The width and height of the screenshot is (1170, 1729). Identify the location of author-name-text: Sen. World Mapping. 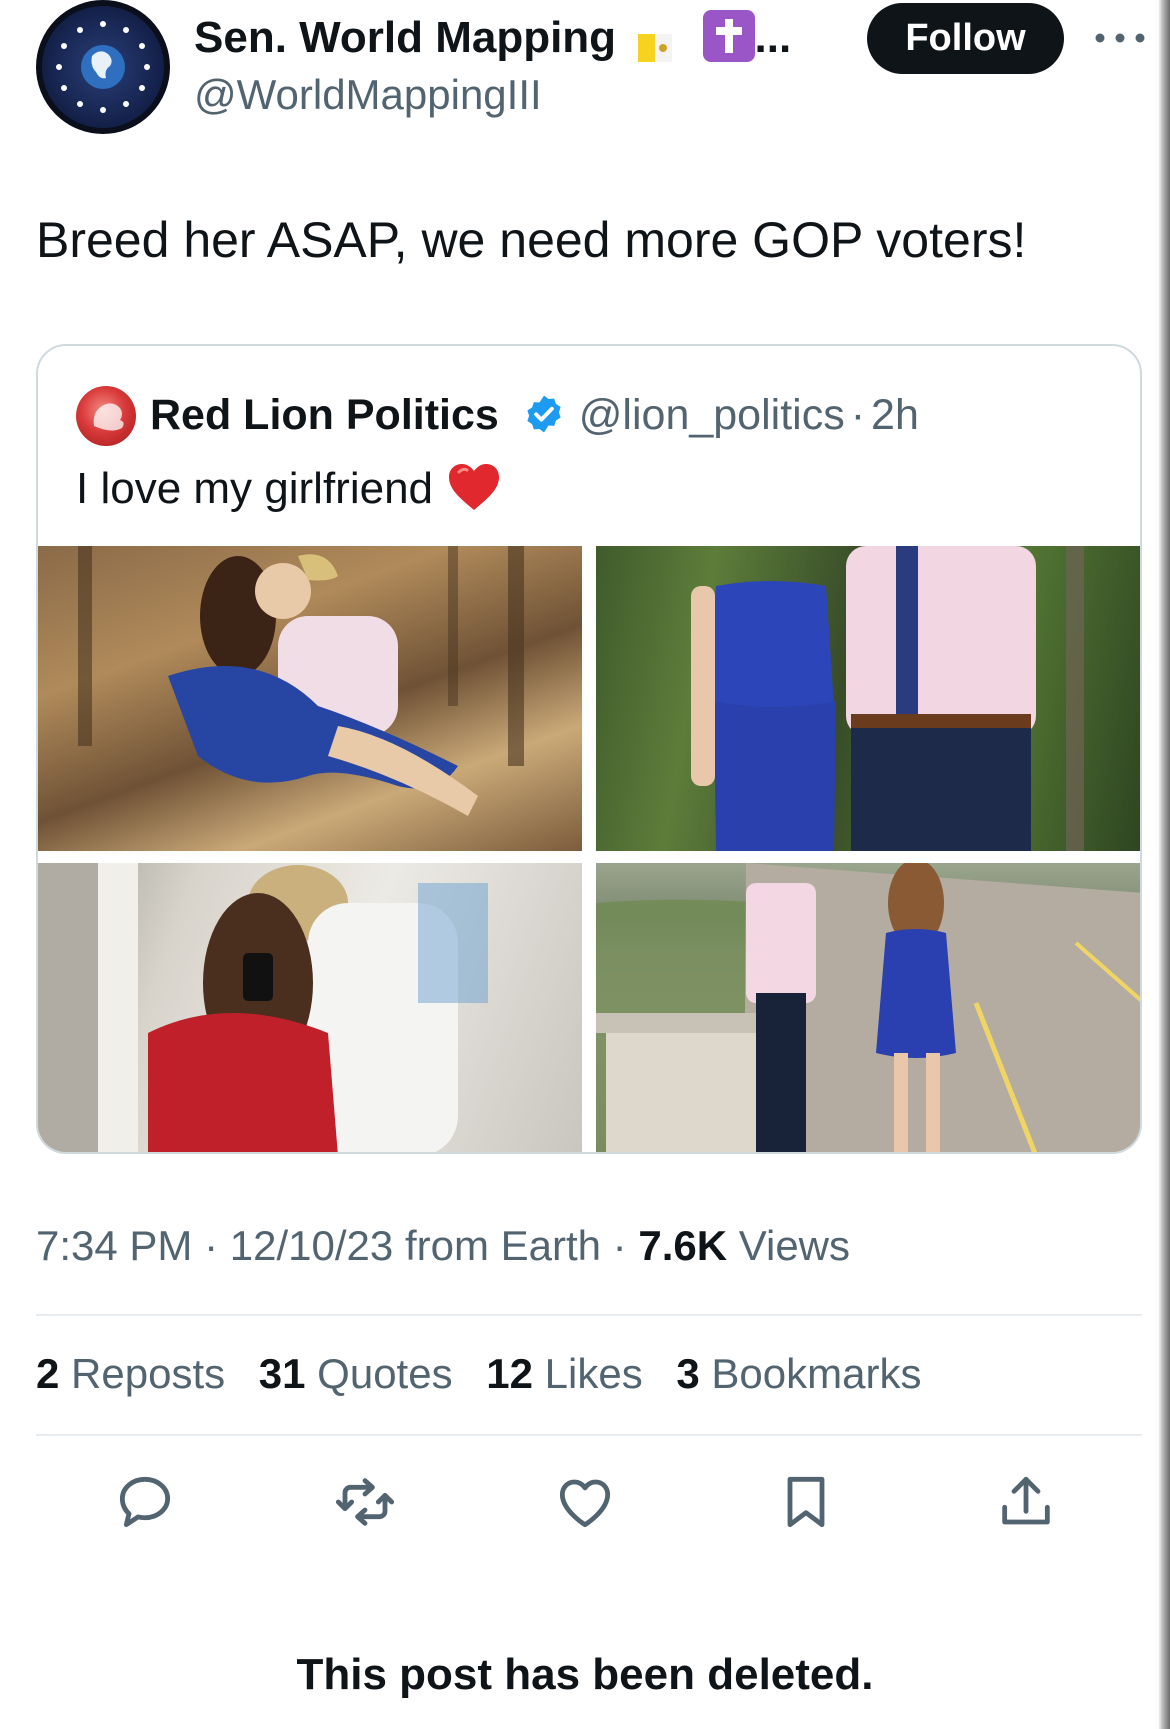
(405, 37).